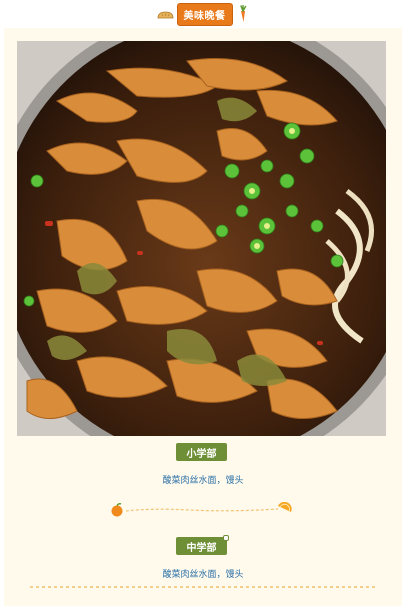 Image resolution: width=406 pixels, height=610 pixels. What do you see at coordinates (165, 15) in the screenshot?
I see `bread-icon` at bounding box center [165, 15].